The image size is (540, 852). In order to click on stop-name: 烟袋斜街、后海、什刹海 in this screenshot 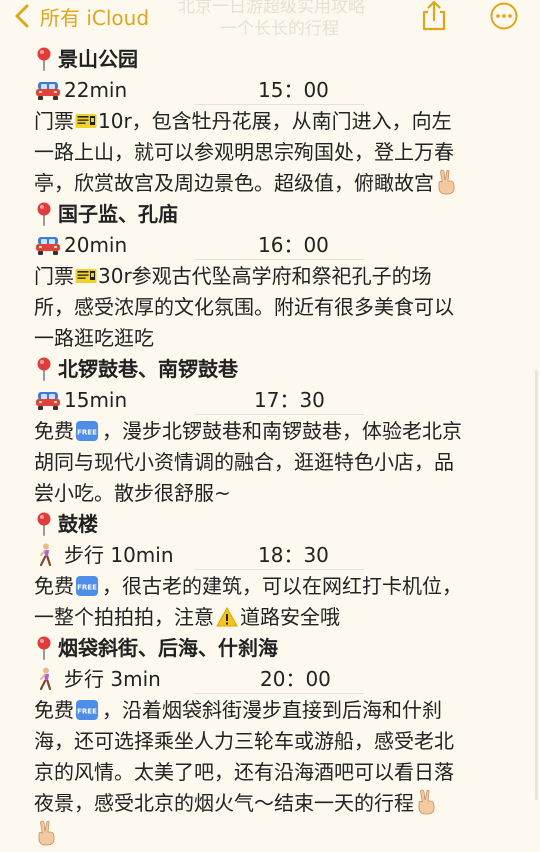, I will do `click(168, 648)`.